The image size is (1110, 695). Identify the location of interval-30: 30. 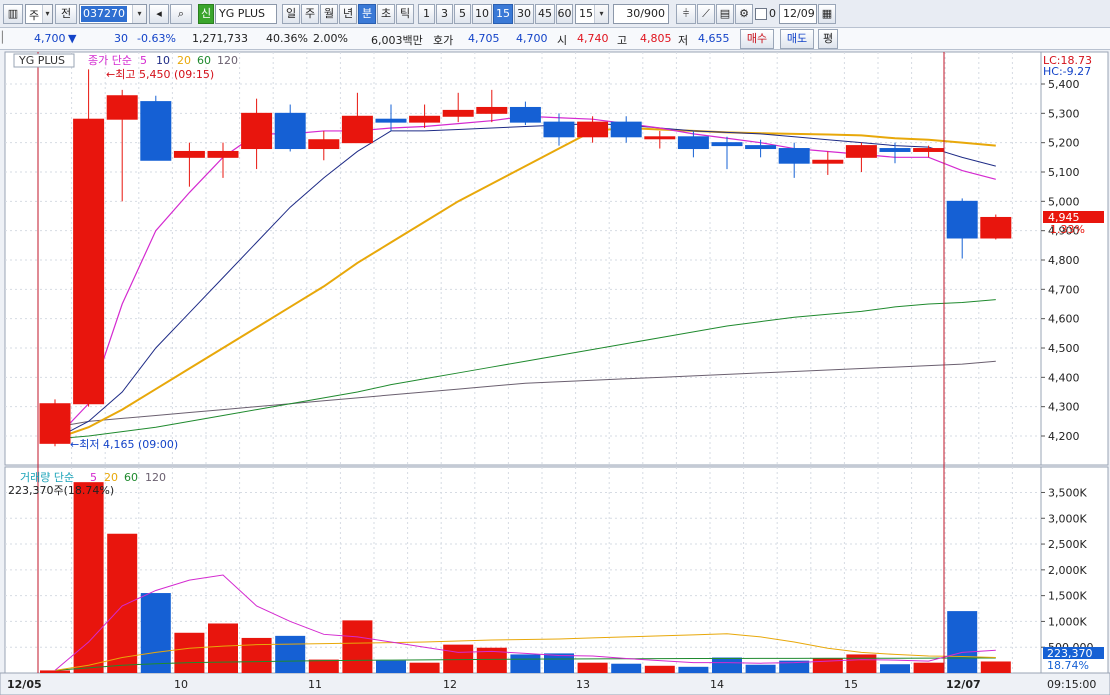
(524, 14).